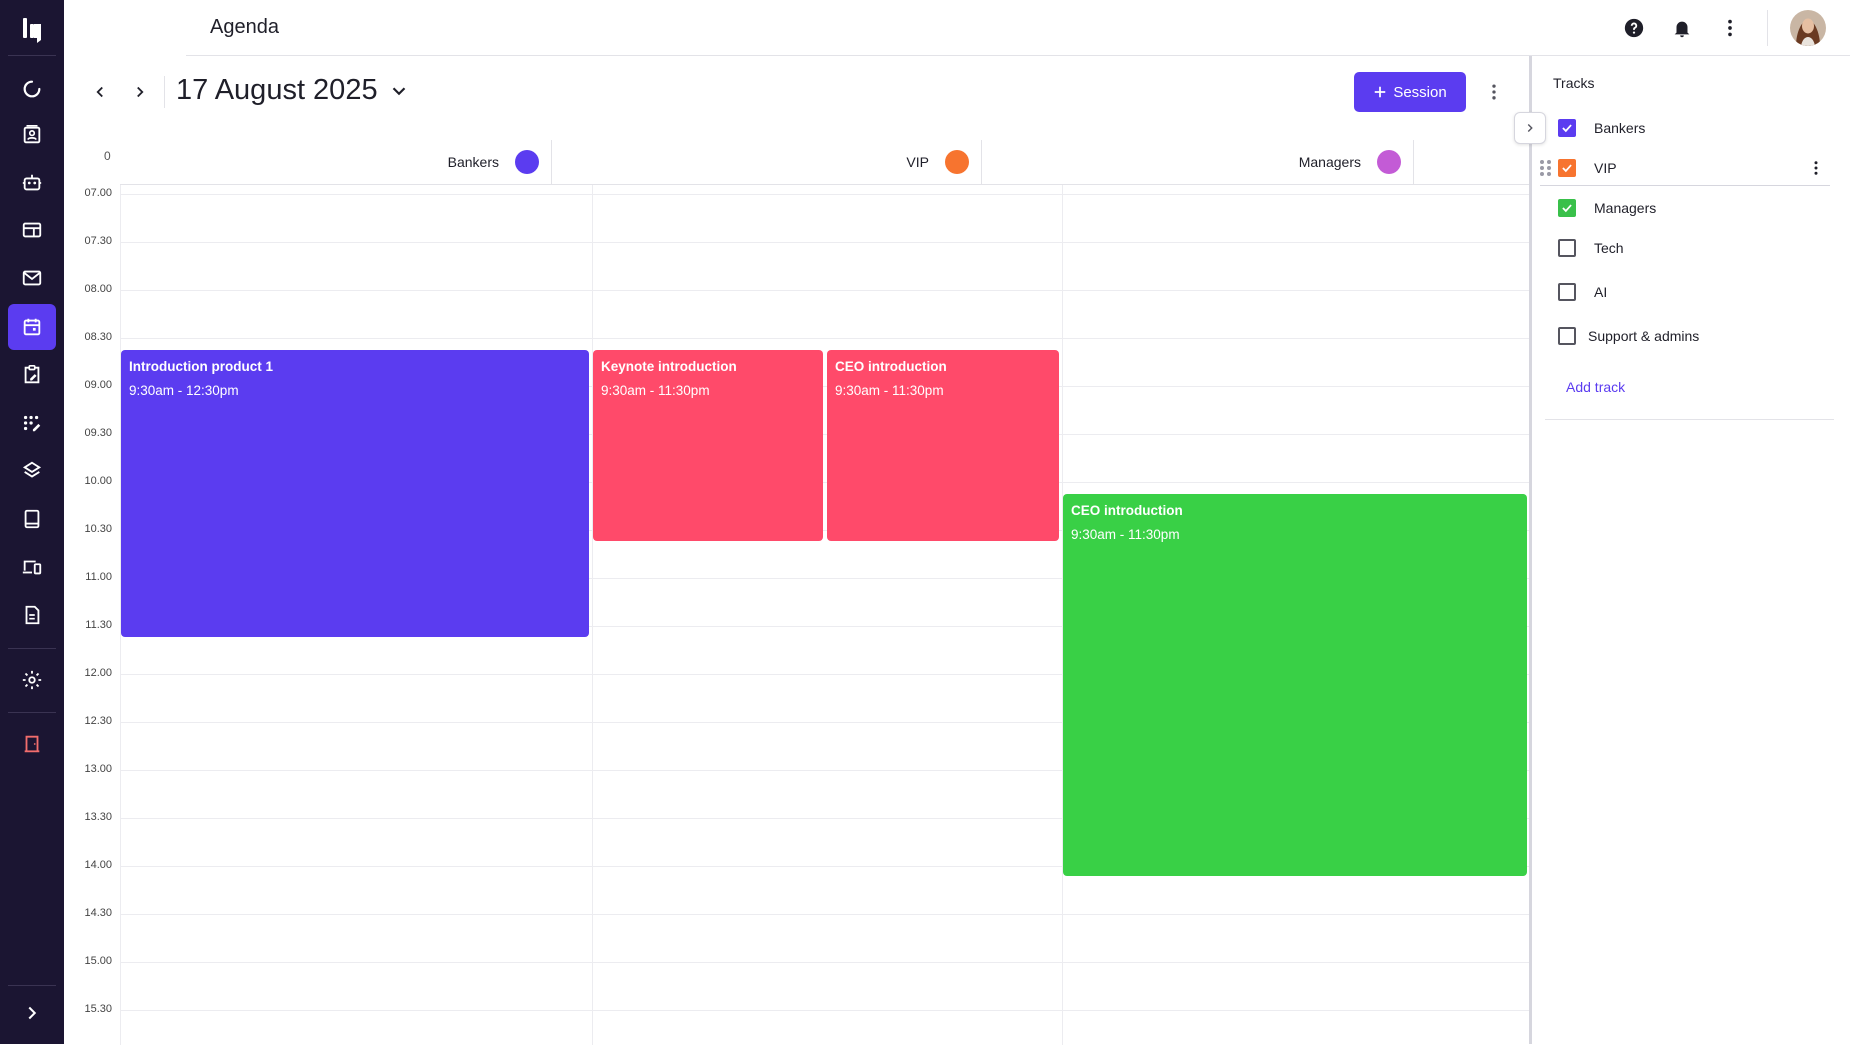 The width and height of the screenshot is (1850, 1045). Describe the element at coordinates (1574, 83) in the screenshot. I see `tracks-heading: Tracks` at that location.